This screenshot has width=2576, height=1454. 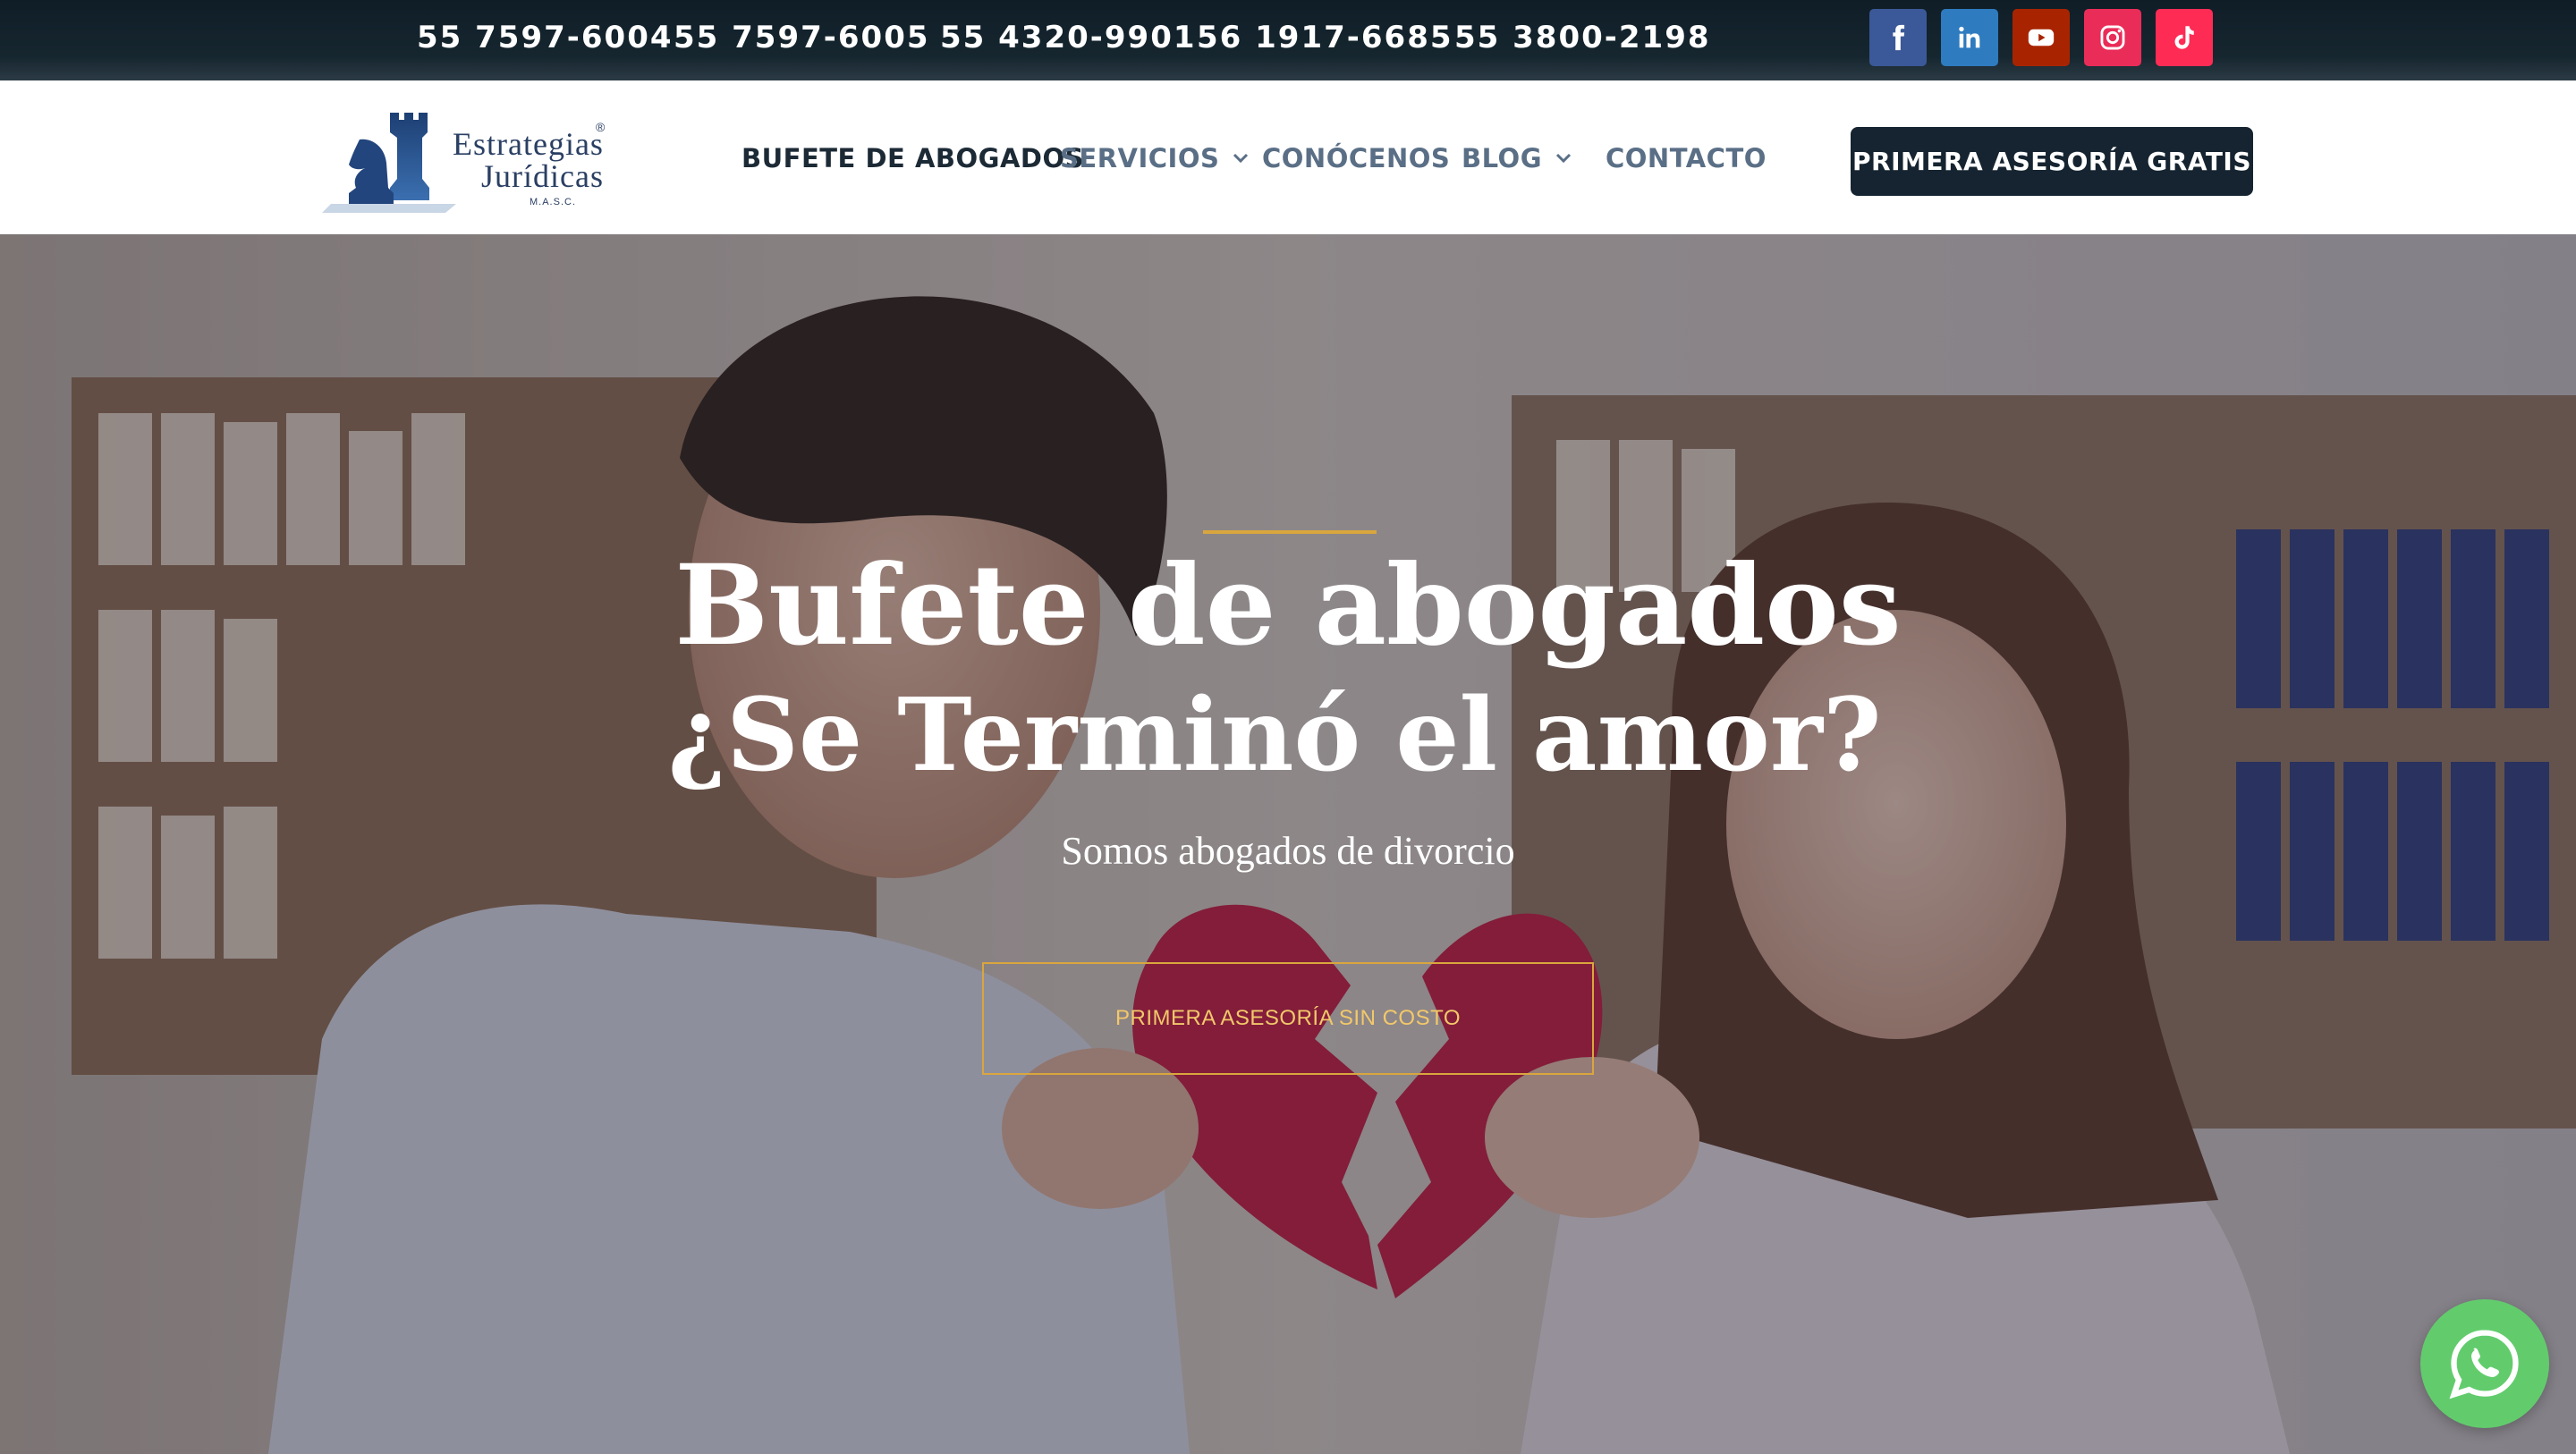 I want to click on nav-conocenos: CONÓCENOS, so click(x=1356, y=158).